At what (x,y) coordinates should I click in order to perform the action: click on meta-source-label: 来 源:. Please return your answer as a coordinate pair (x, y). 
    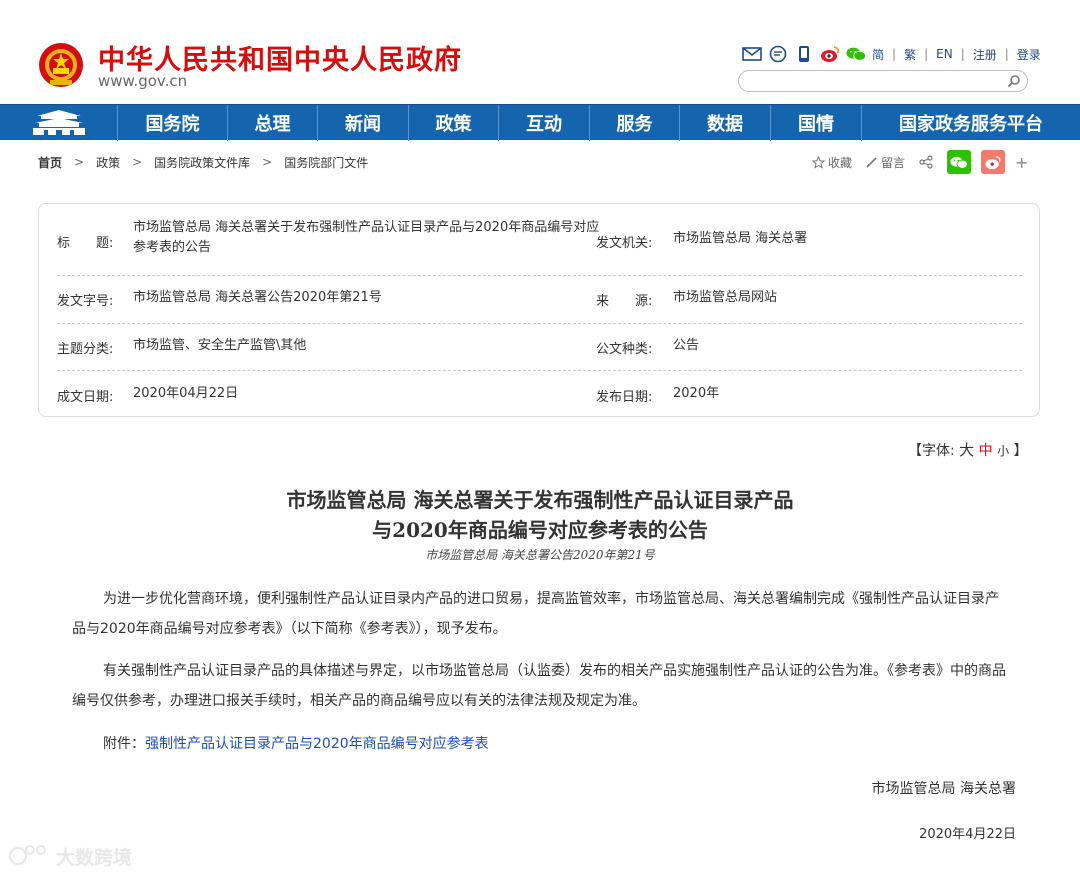
    Looking at the image, I should click on (624, 301).